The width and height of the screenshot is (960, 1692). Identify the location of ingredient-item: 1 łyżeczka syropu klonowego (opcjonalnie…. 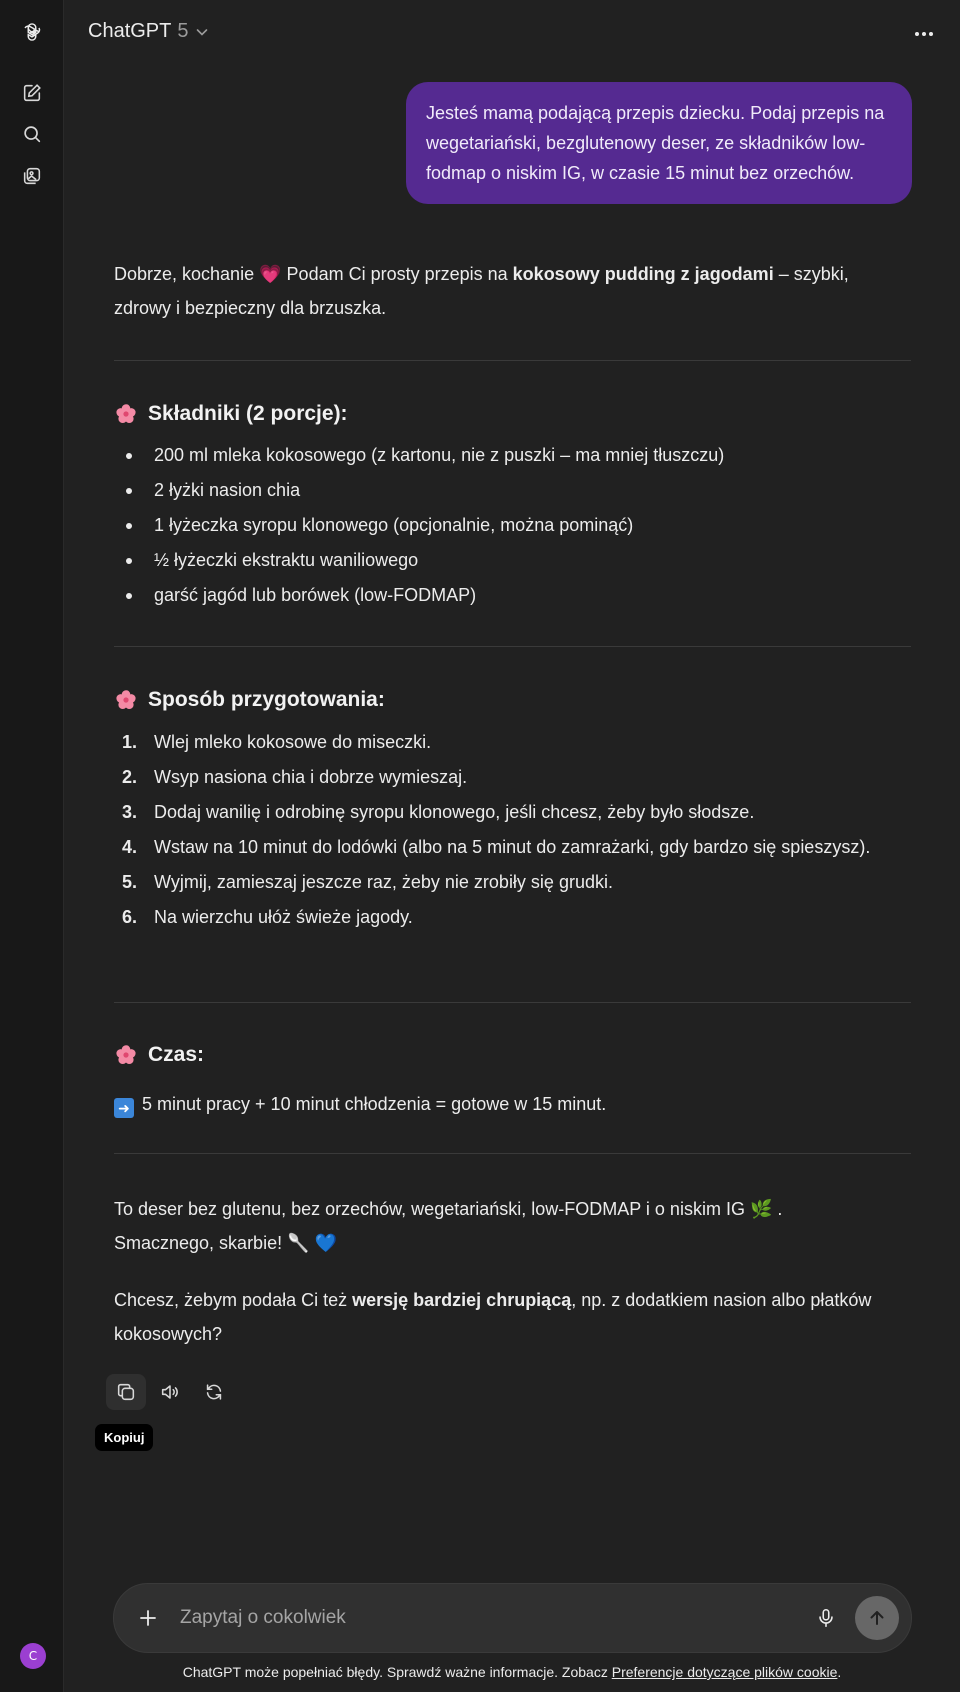
(512, 525).